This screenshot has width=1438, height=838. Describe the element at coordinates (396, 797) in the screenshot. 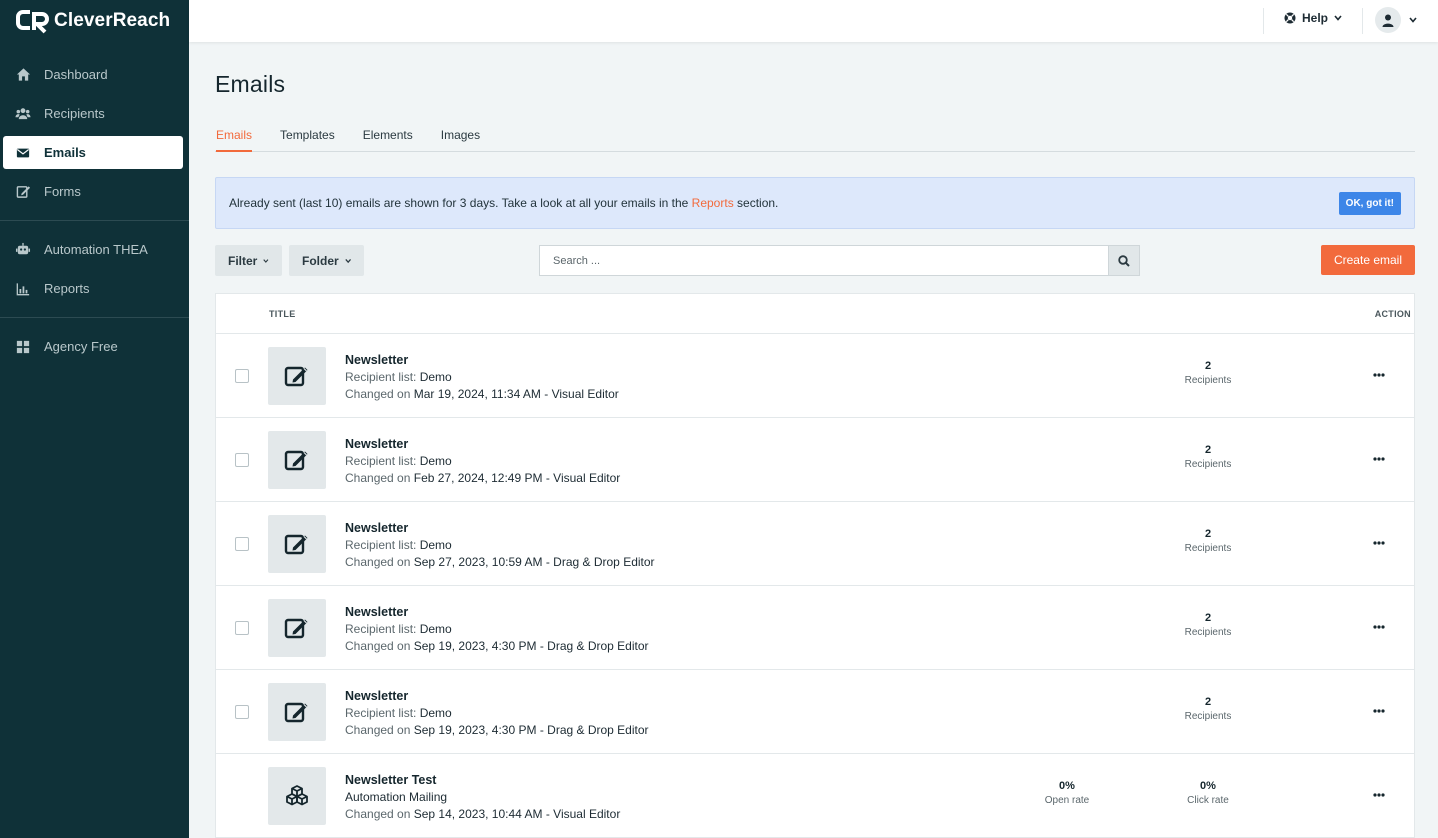

I see `recipient-list-value: Automation Mailing` at that location.